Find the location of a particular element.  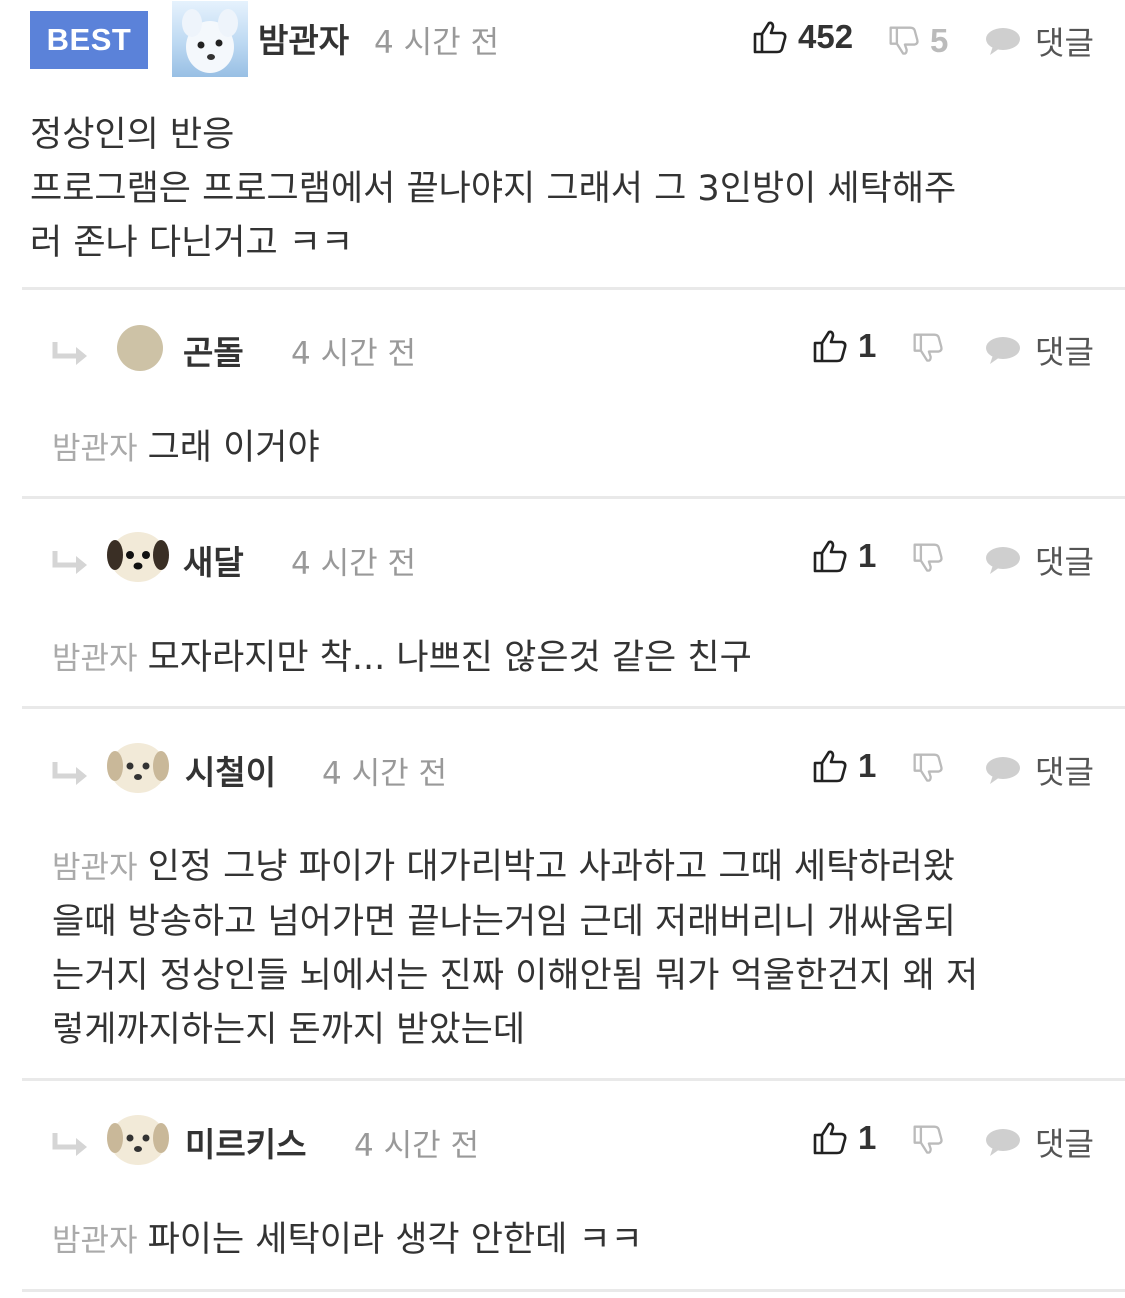

author-name: 곤돌 is located at coordinates (213, 350).